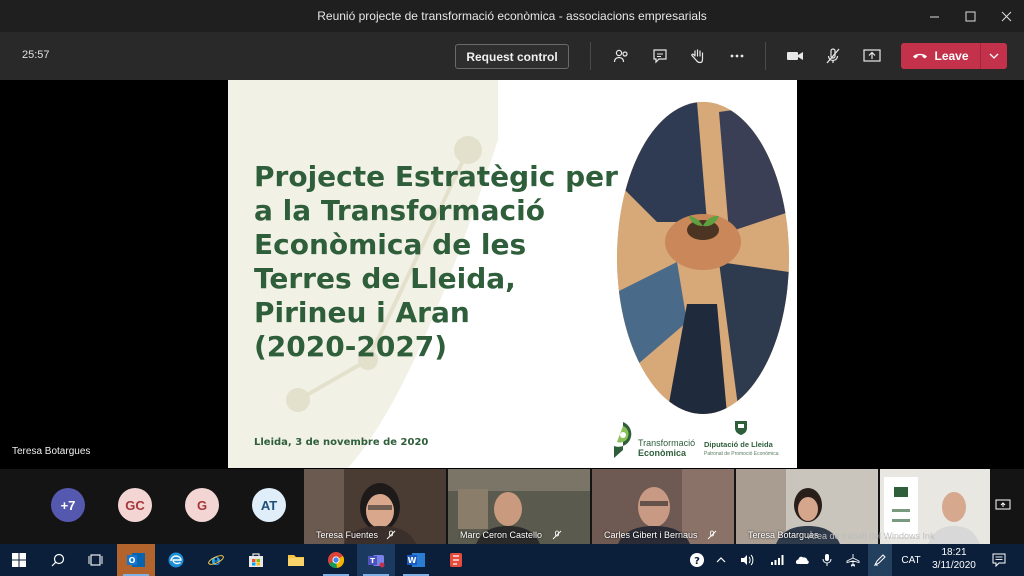 This screenshot has height=576, width=1024. I want to click on participant-name: Carles Gibert i Bernaus, so click(651, 535).